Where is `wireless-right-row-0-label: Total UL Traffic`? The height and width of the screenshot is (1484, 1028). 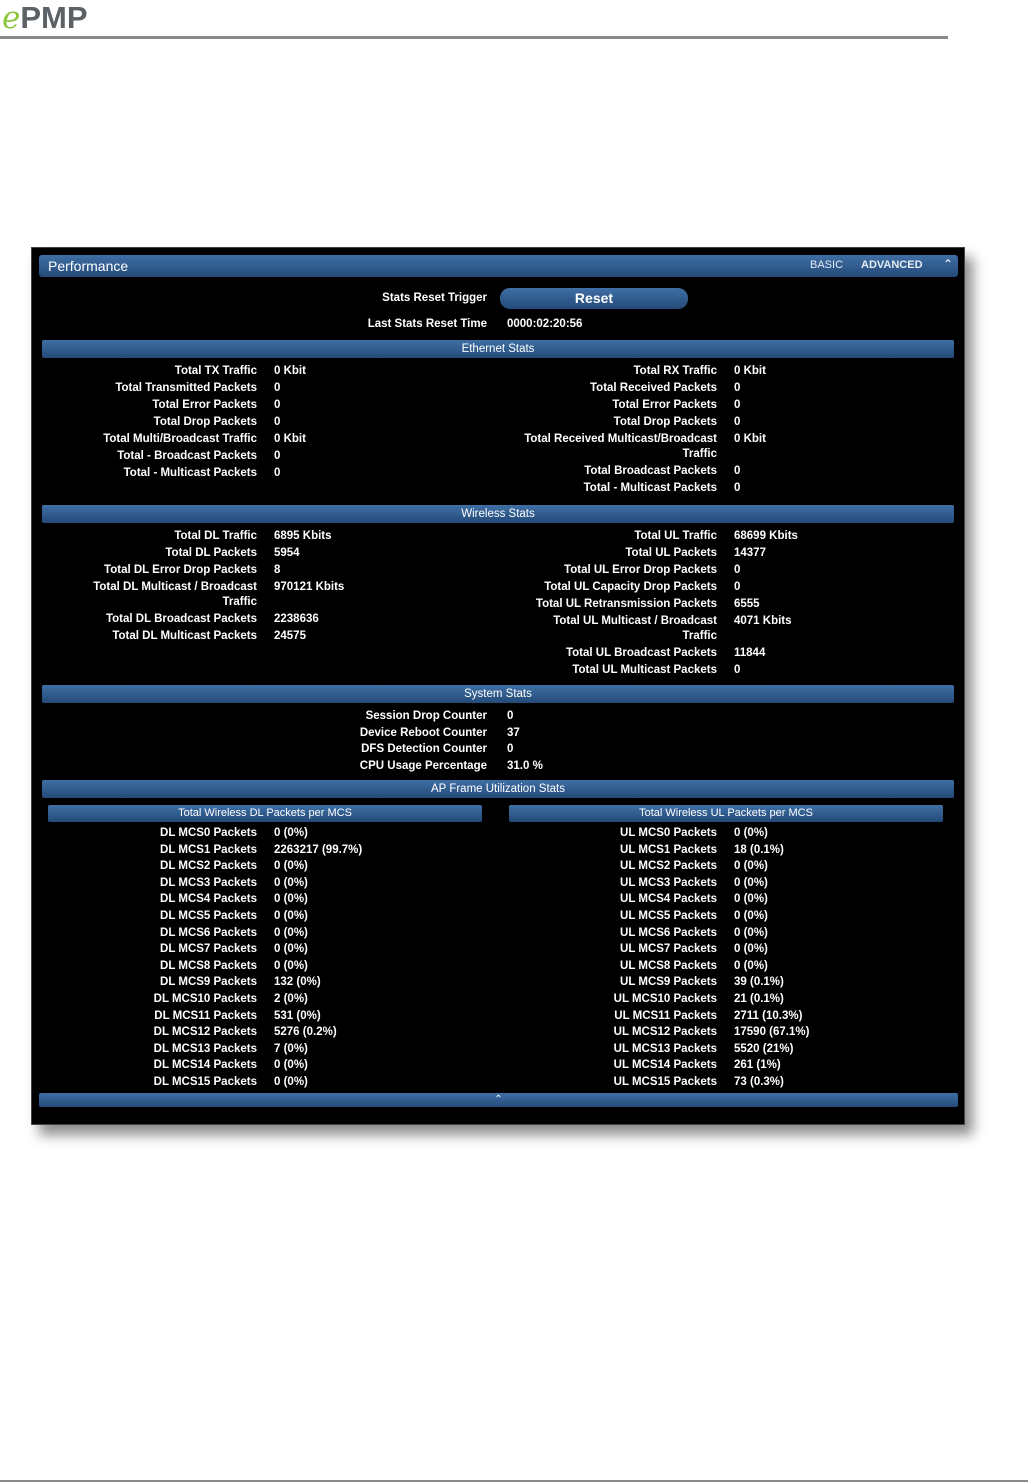 wireless-right-row-0-label: Total UL Traffic is located at coordinates (594, 536).